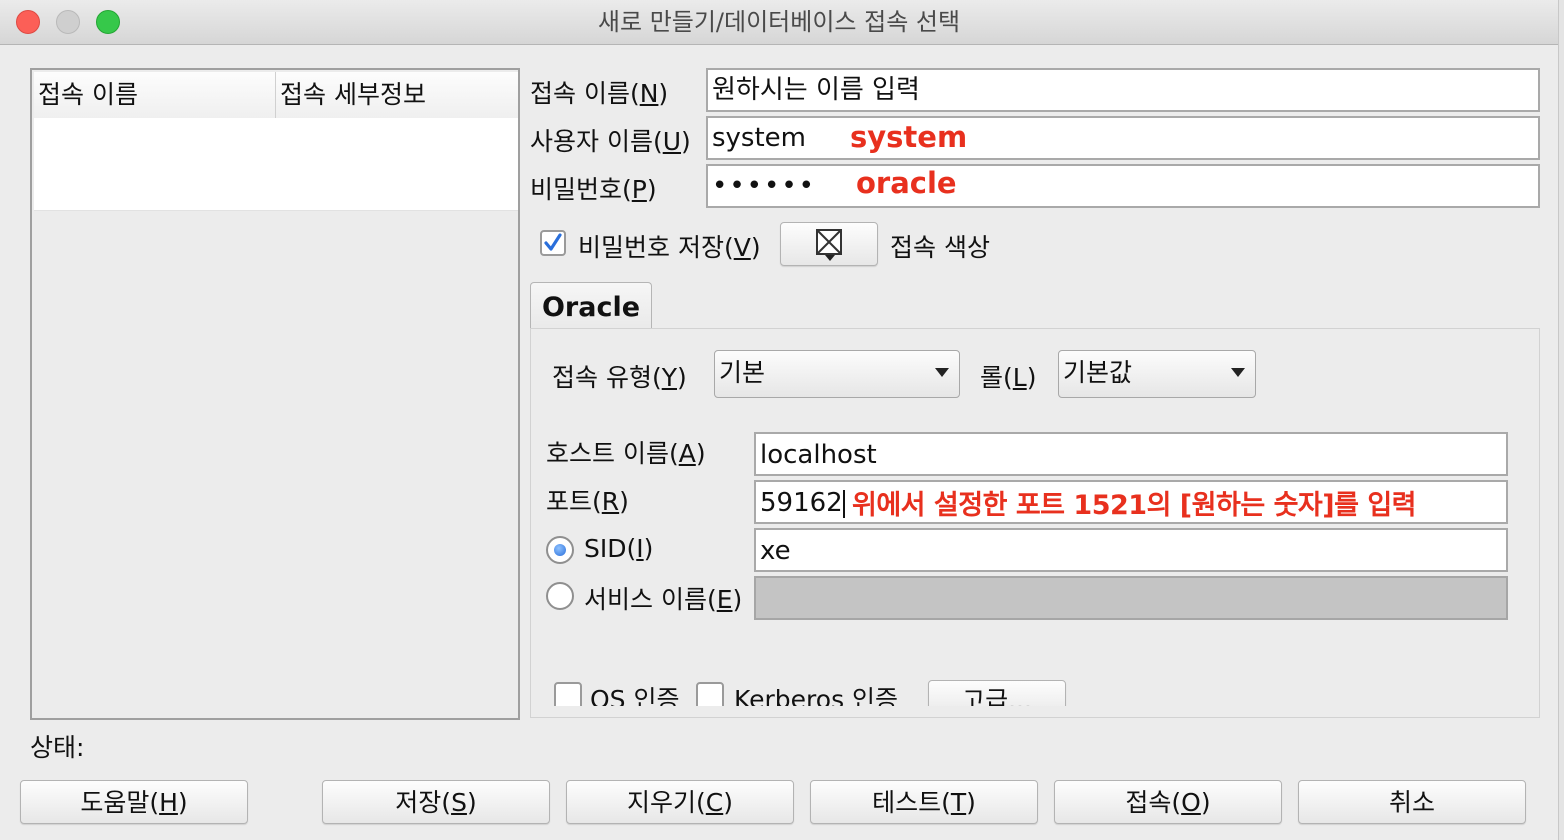  What do you see at coordinates (276, 164) in the screenshot?
I see `connection-list-rows` at bounding box center [276, 164].